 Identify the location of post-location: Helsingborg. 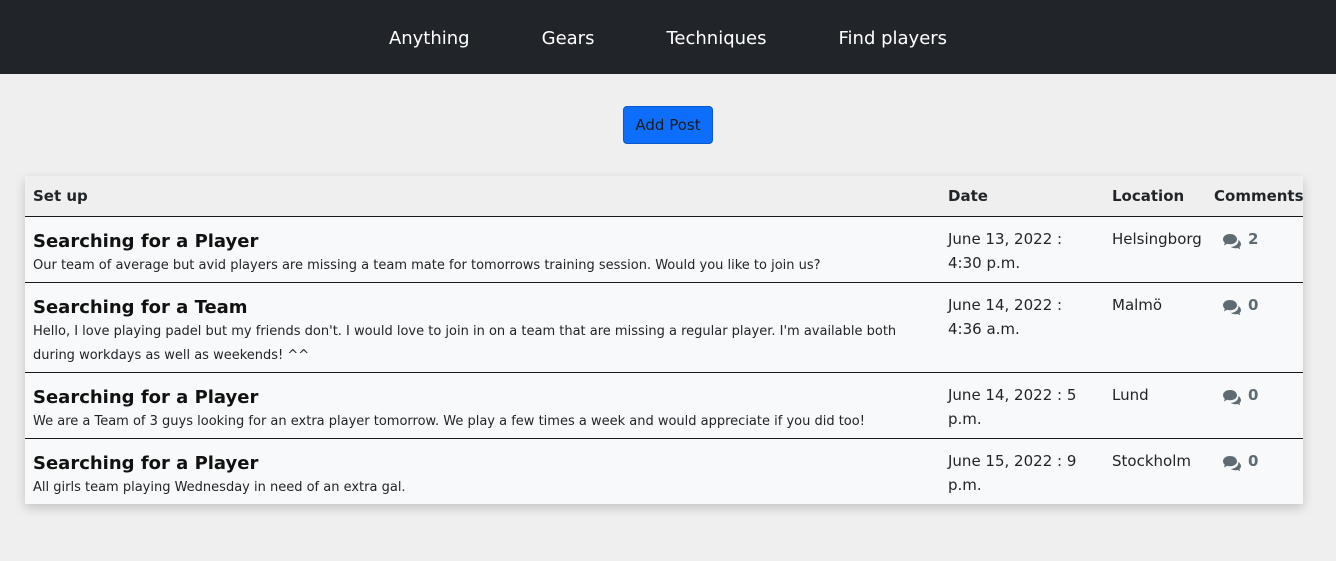
(1157, 239).